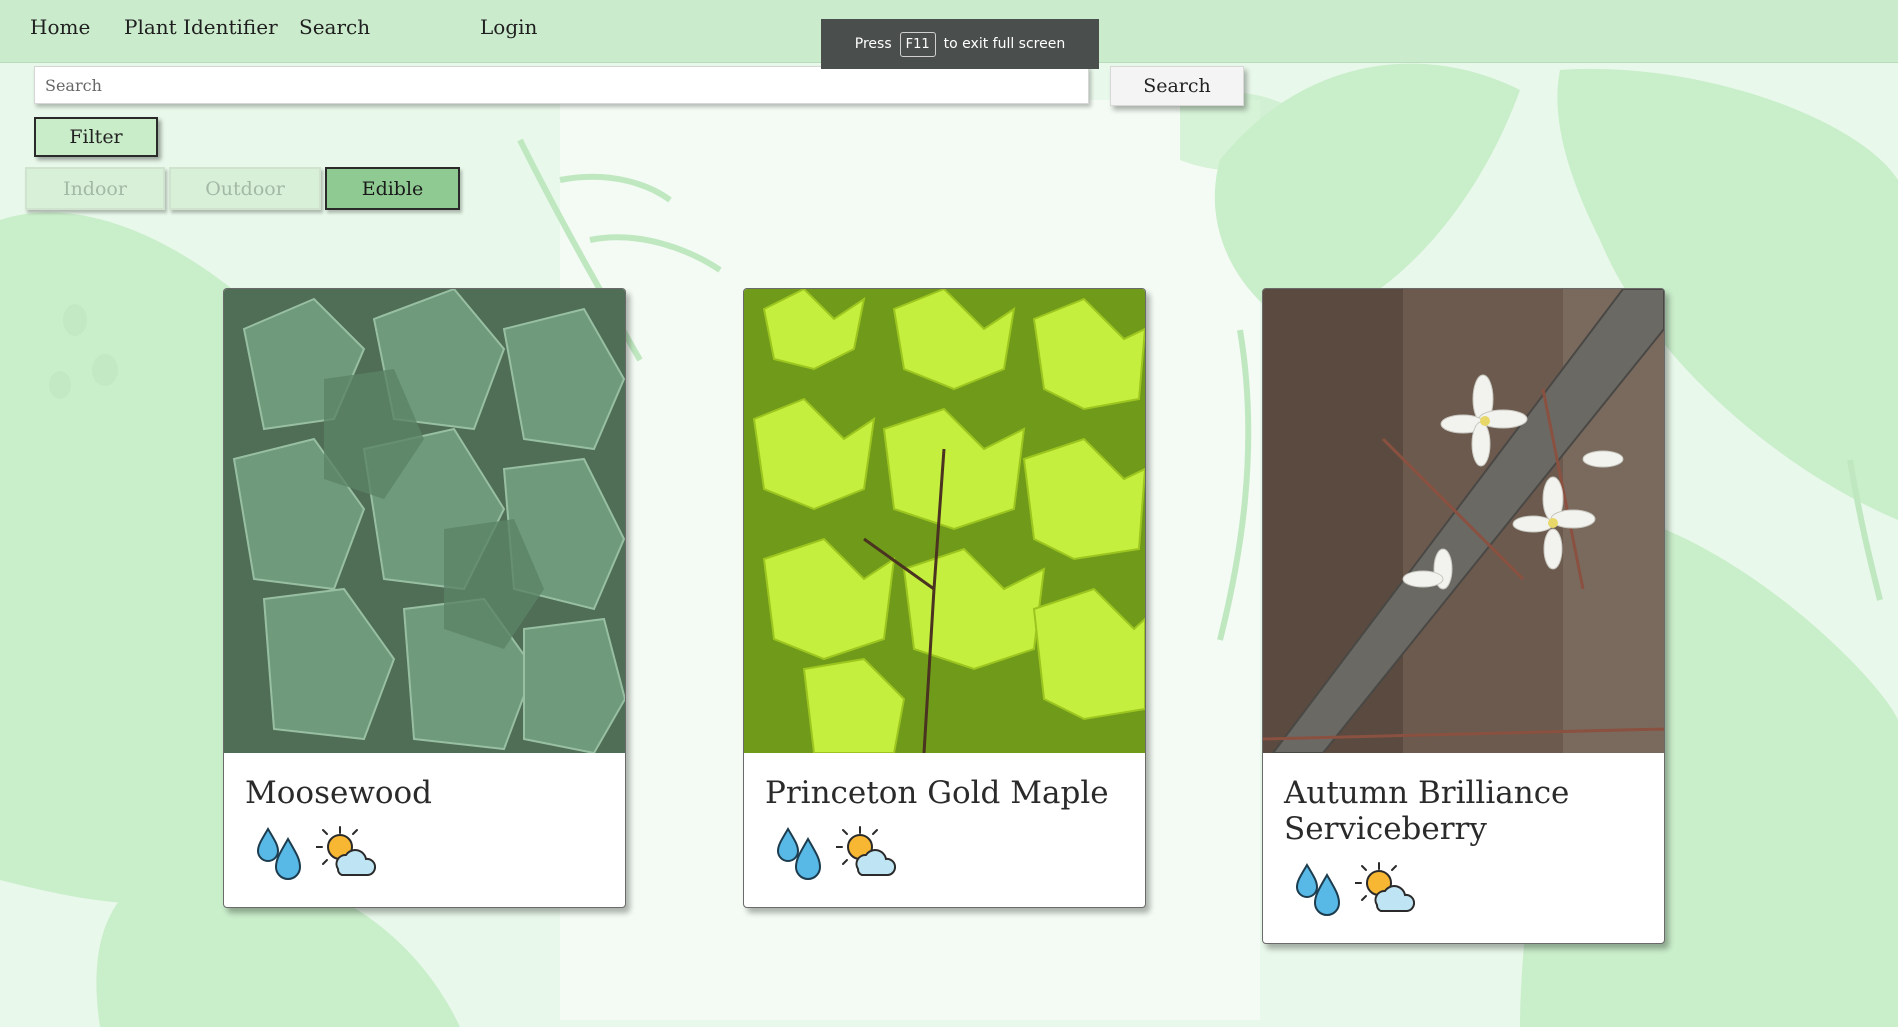 The height and width of the screenshot is (1027, 1898). What do you see at coordinates (334, 27) in the screenshot?
I see `nav-search-link: Search` at bounding box center [334, 27].